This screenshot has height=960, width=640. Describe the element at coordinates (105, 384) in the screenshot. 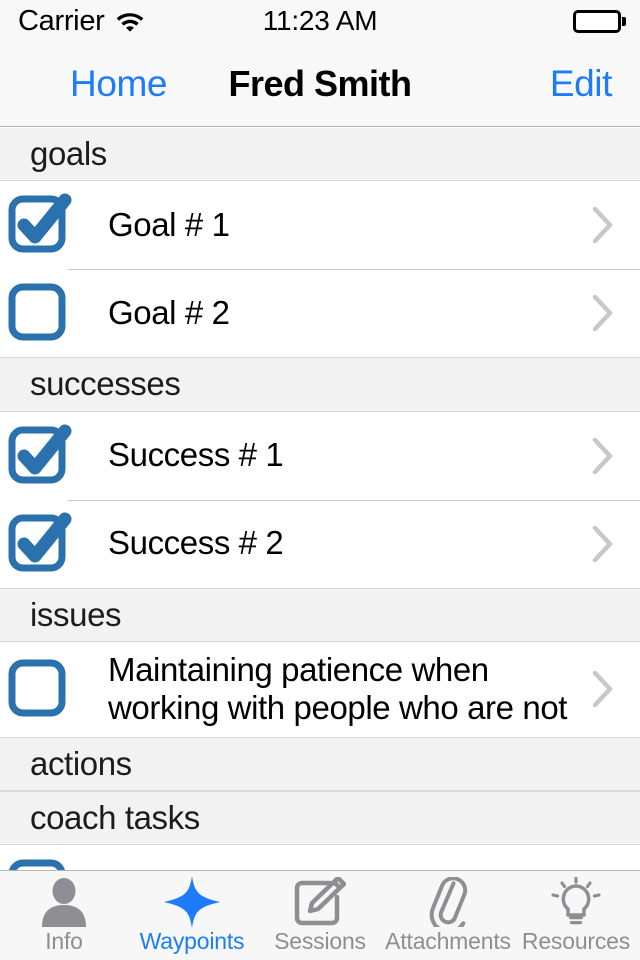

I see `section-header-label: successes` at that location.